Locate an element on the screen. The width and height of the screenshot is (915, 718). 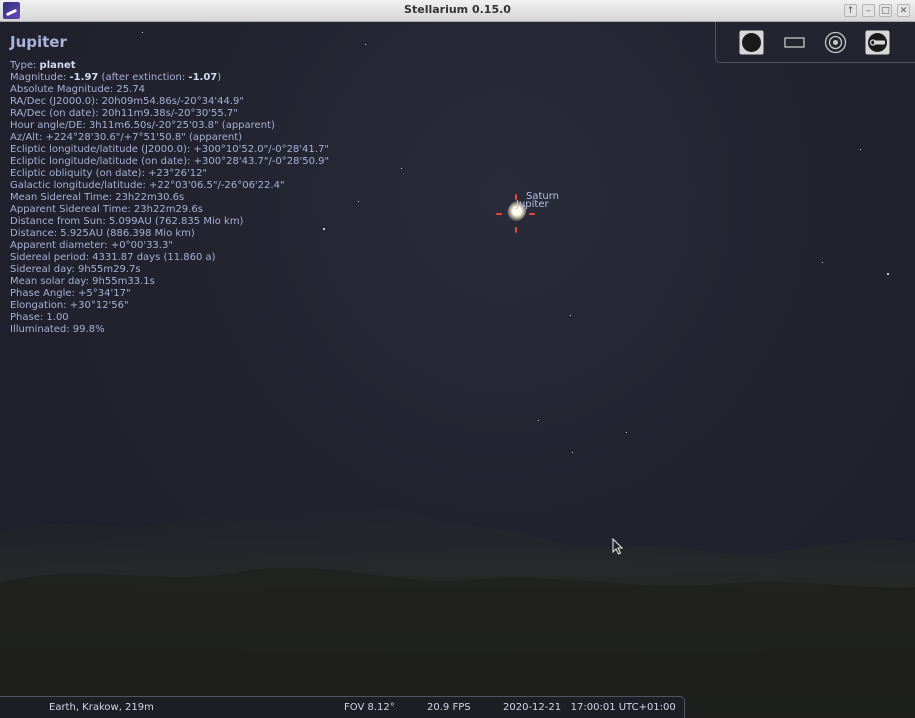
jupiter-label: Jupiter is located at coordinates (532, 204).